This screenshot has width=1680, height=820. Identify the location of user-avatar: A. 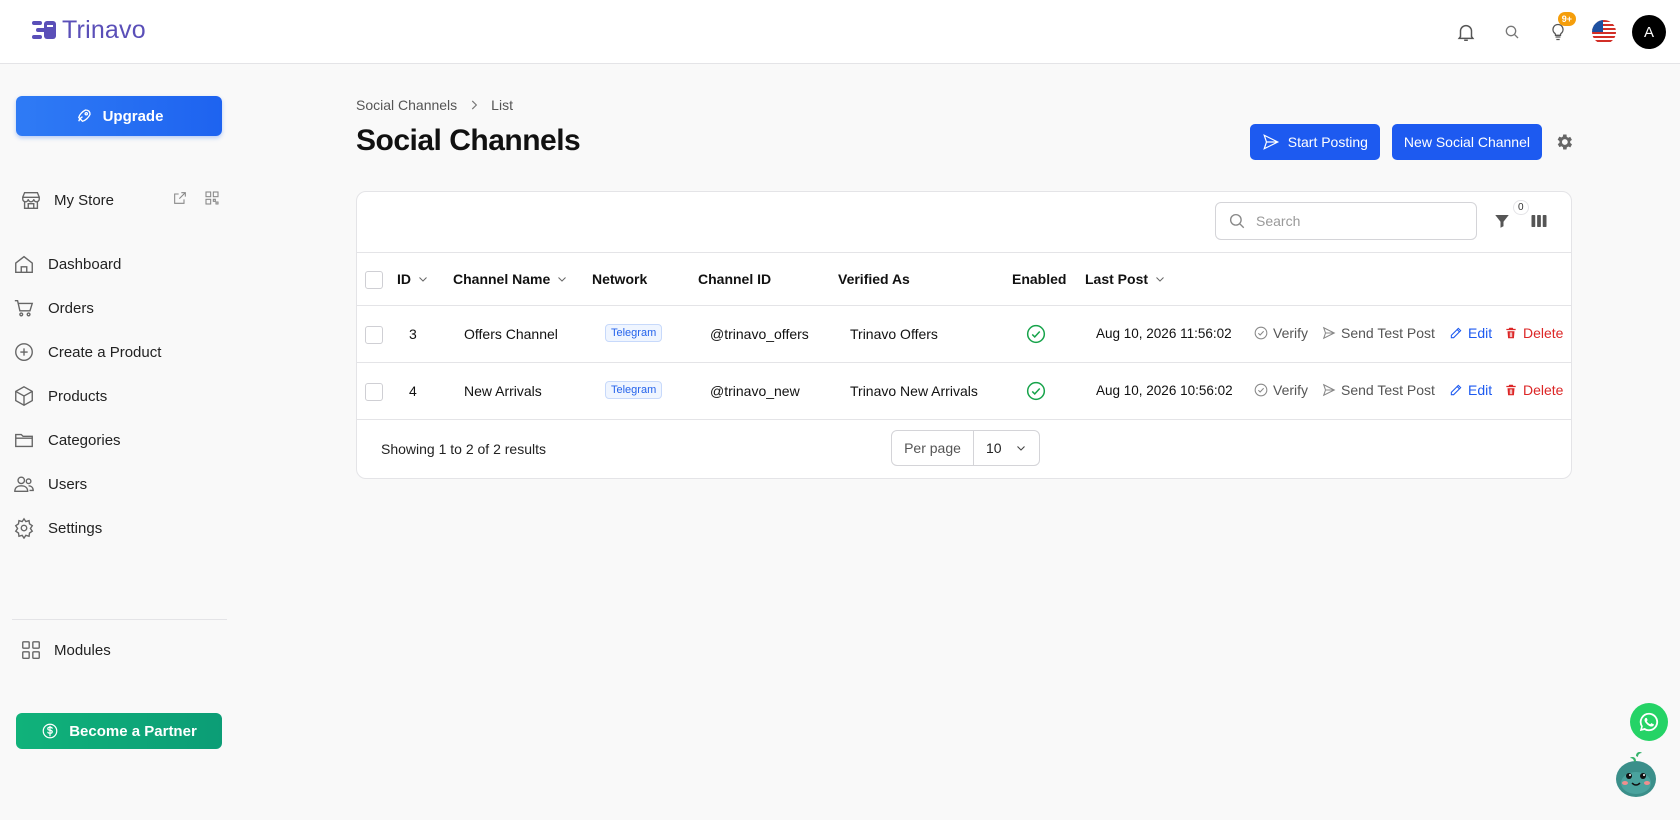
(1649, 32).